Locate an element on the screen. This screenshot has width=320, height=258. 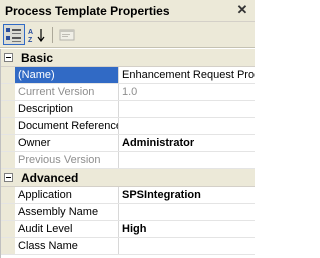
categorized-view-button is located at coordinates (14, 34).